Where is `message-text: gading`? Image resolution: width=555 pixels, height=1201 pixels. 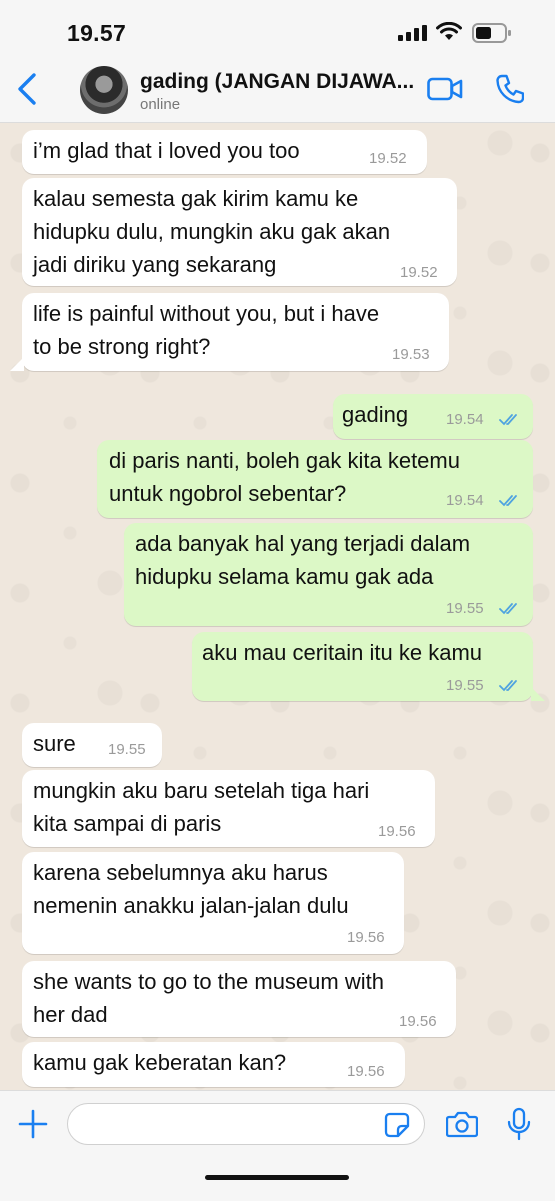 message-text: gading is located at coordinates (375, 414).